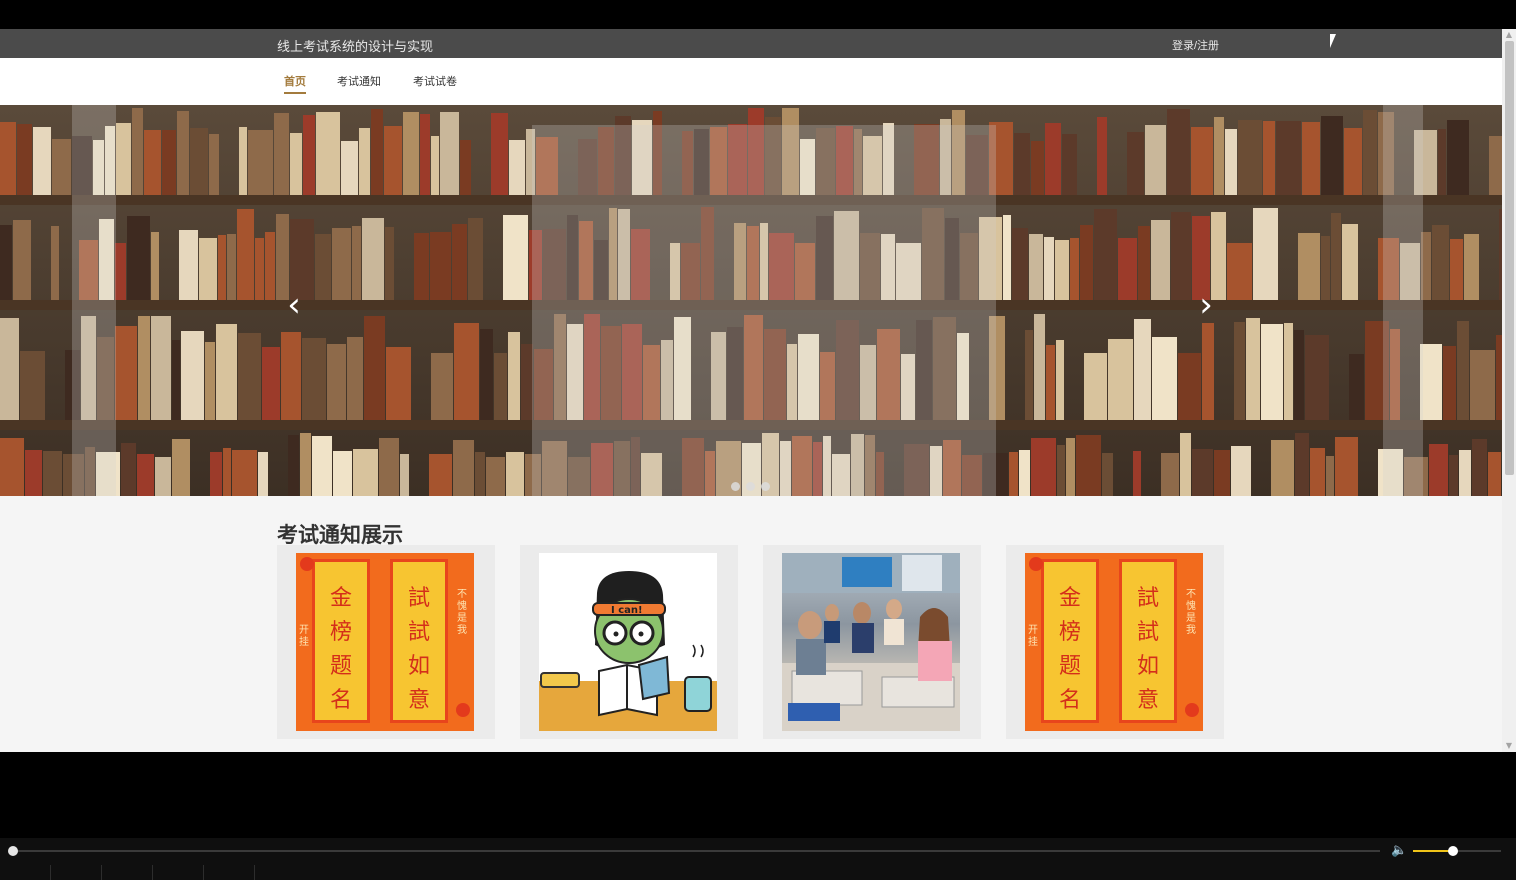 Image resolution: width=1516 pixels, height=880 pixels. What do you see at coordinates (355, 45) in the screenshot?
I see `site-title: 线上考试系统的设计与实现` at bounding box center [355, 45].